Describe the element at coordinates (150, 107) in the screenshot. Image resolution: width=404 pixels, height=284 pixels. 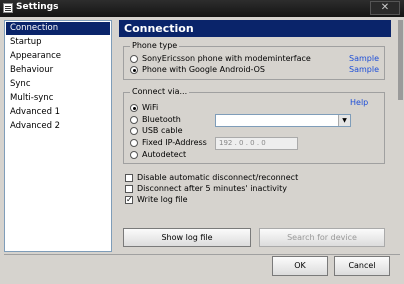
I see `label-wifi: WiFi` at that location.